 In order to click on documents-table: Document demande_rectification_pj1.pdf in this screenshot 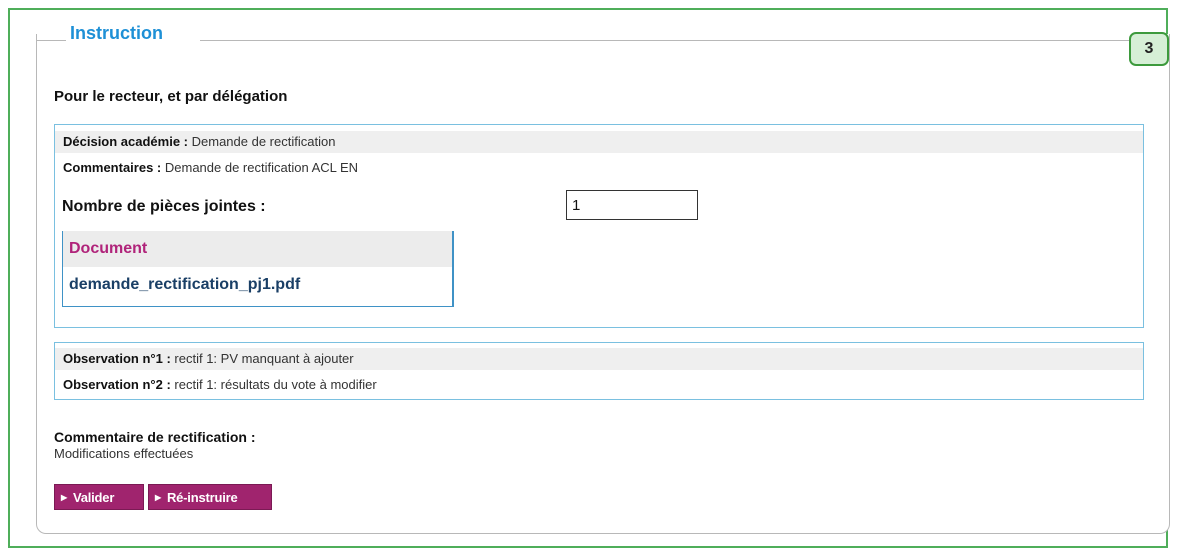, I will do `click(258, 269)`.